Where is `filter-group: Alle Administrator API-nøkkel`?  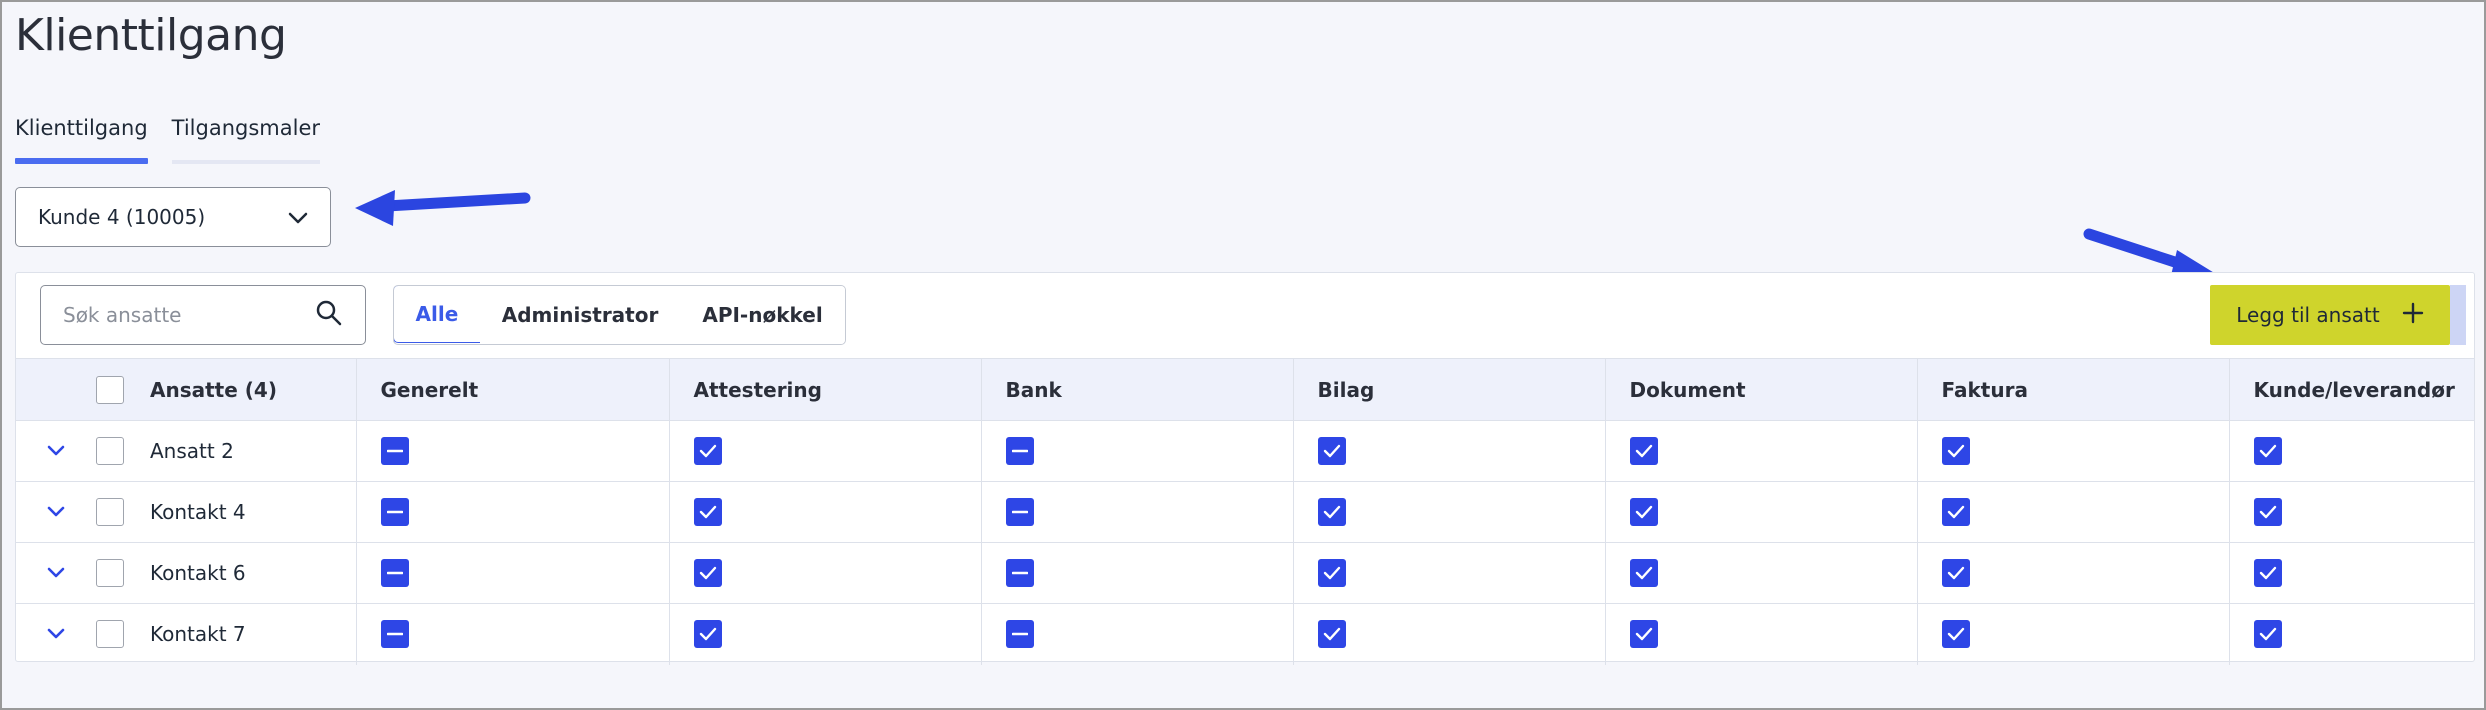 filter-group: Alle Administrator API-nøkkel is located at coordinates (619, 315).